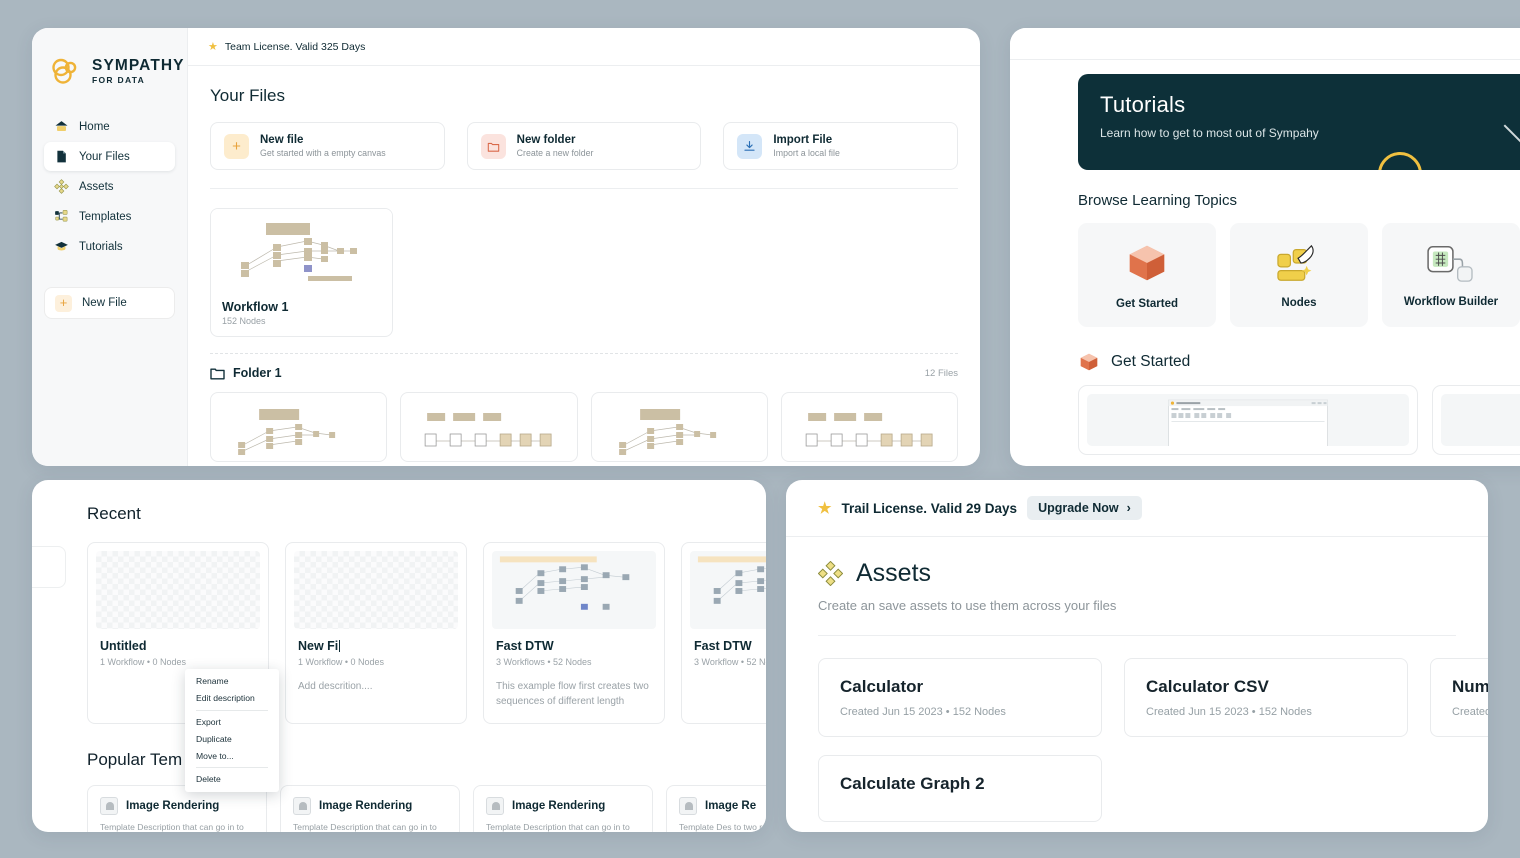 The height and width of the screenshot is (858, 1520). I want to click on sidebar-item-assets: Assets, so click(109, 186).